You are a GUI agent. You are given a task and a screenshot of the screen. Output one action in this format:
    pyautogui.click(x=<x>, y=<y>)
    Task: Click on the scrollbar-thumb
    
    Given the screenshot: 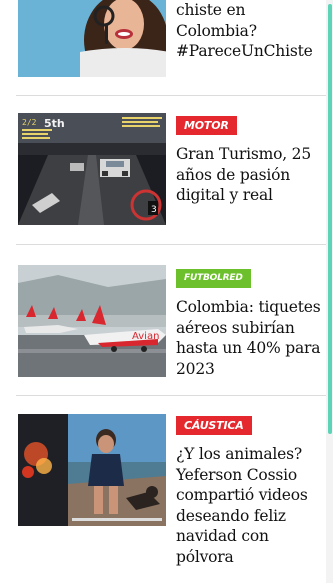 What is the action you would take?
    pyautogui.click(x=330, y=219)
    